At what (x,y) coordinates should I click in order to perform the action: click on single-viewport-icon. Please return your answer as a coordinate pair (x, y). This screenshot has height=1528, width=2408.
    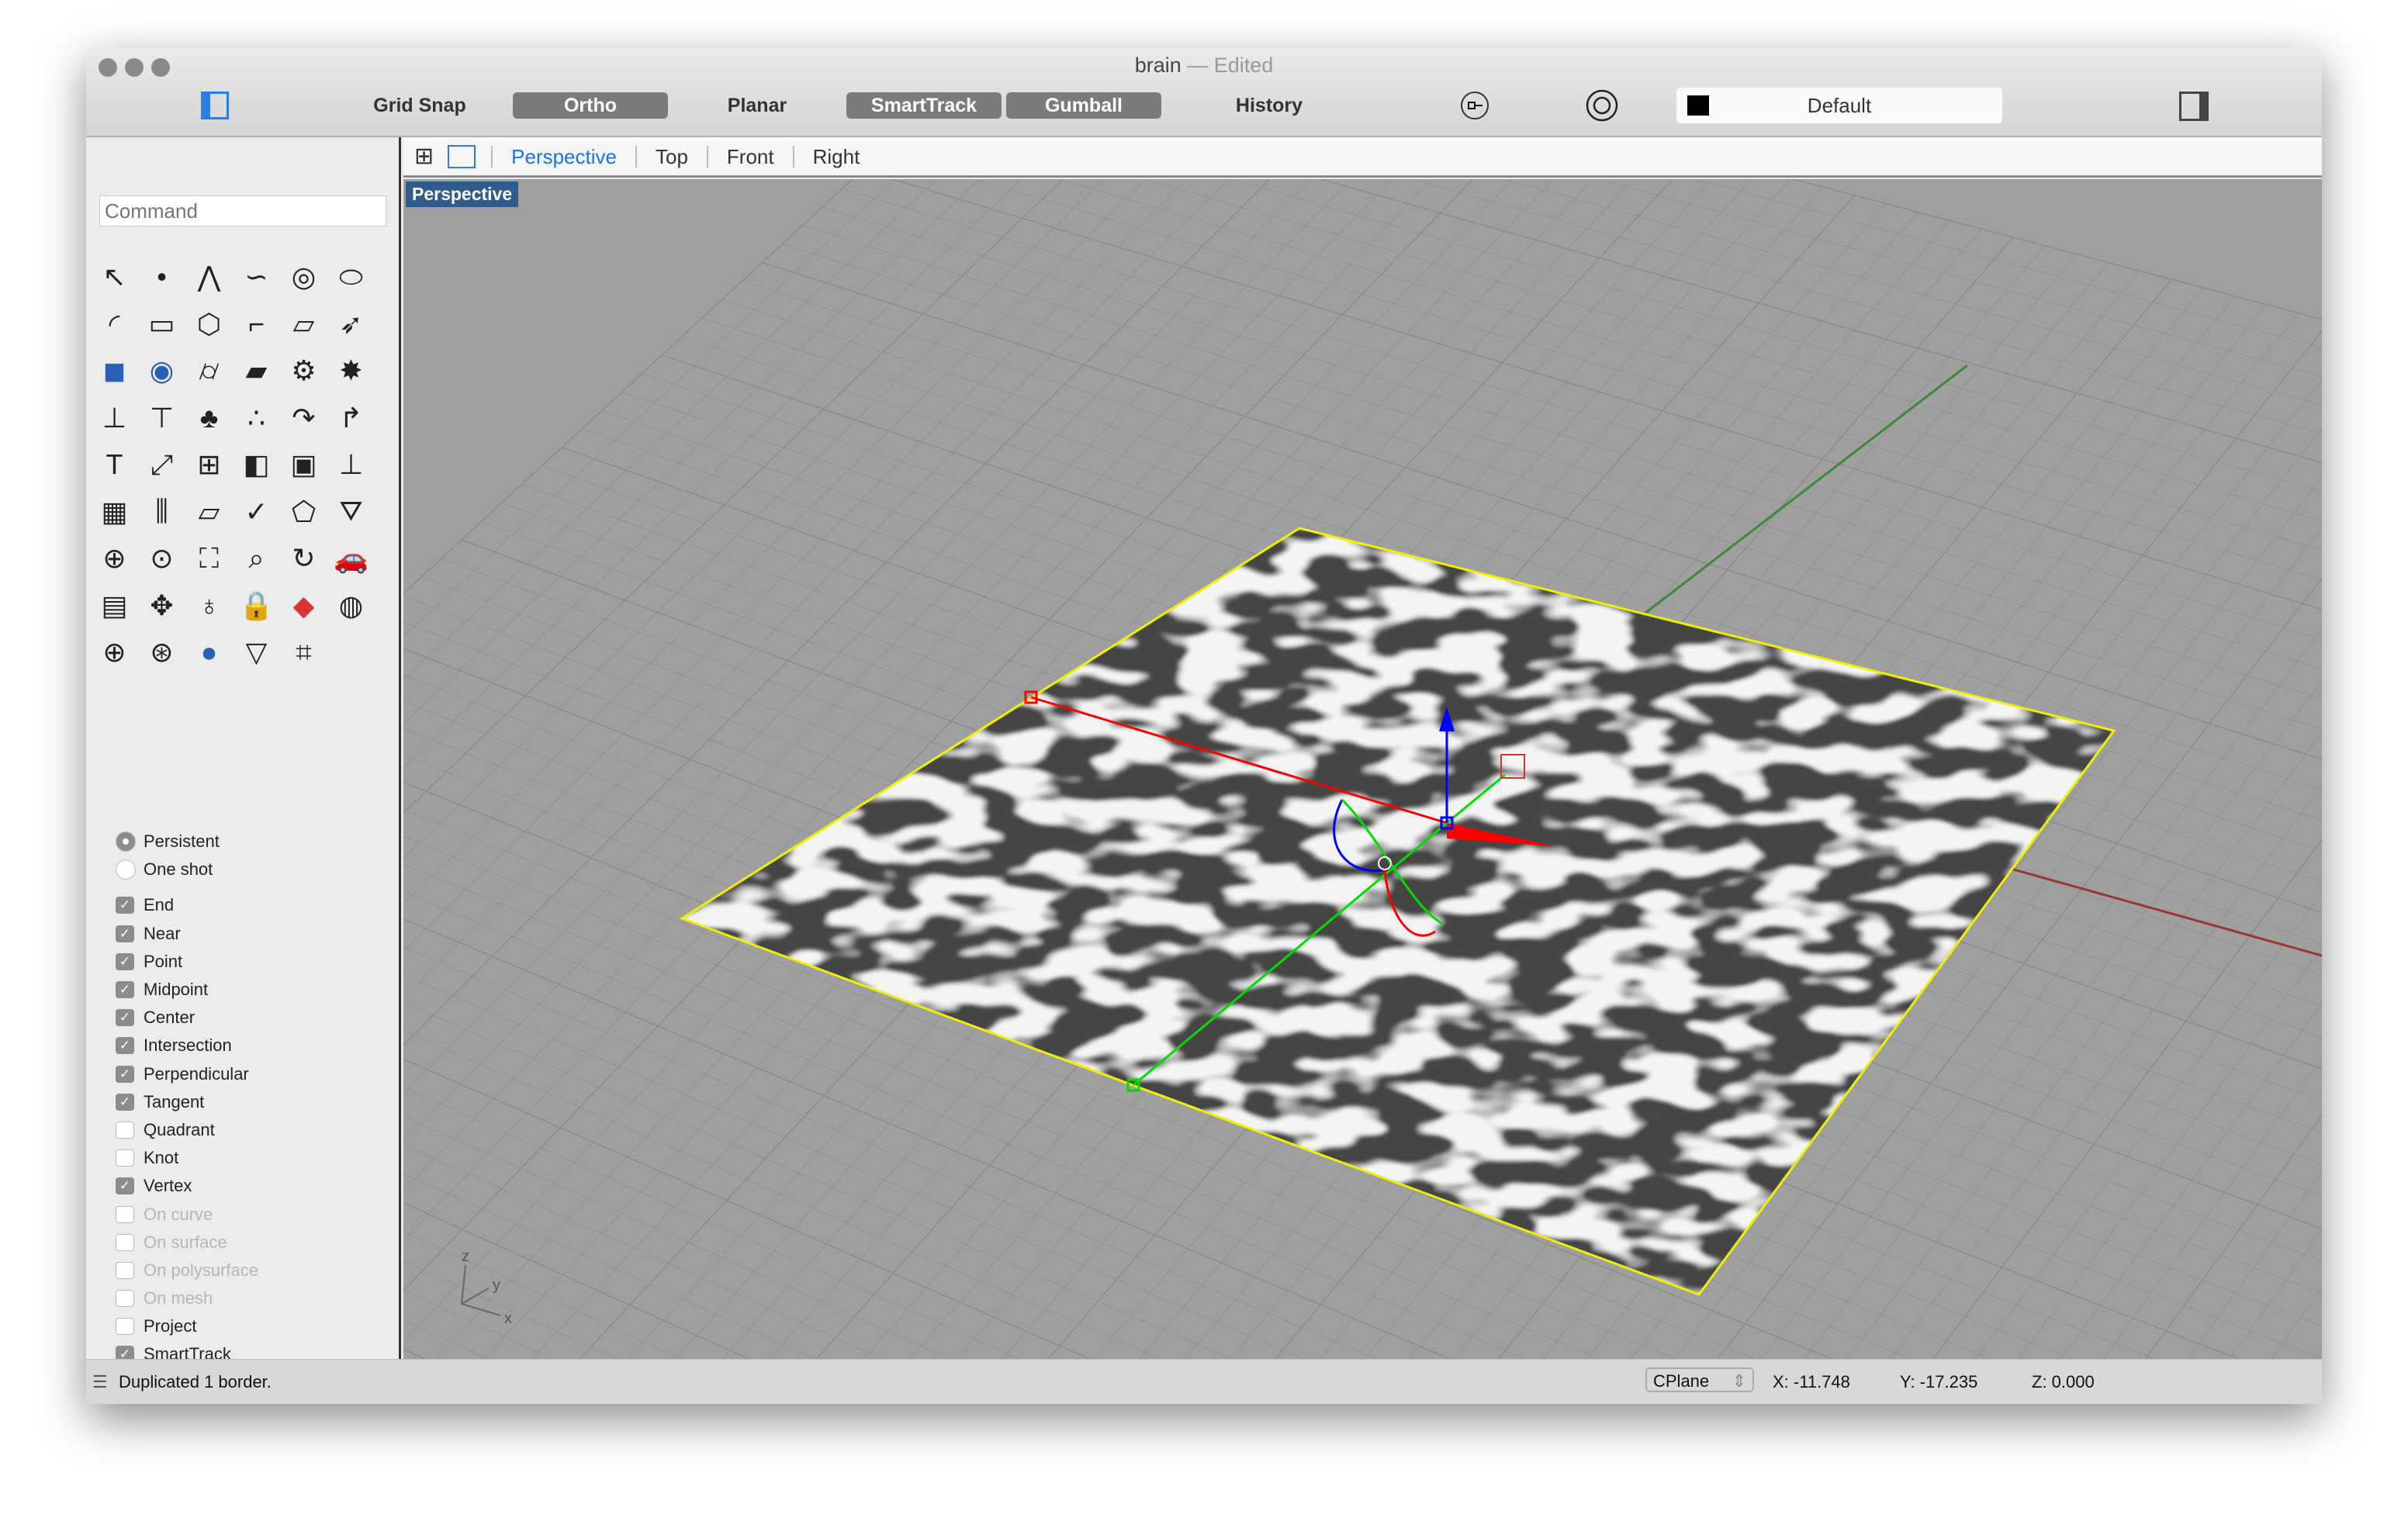
    Looking at the image, I should click on (462, 156).